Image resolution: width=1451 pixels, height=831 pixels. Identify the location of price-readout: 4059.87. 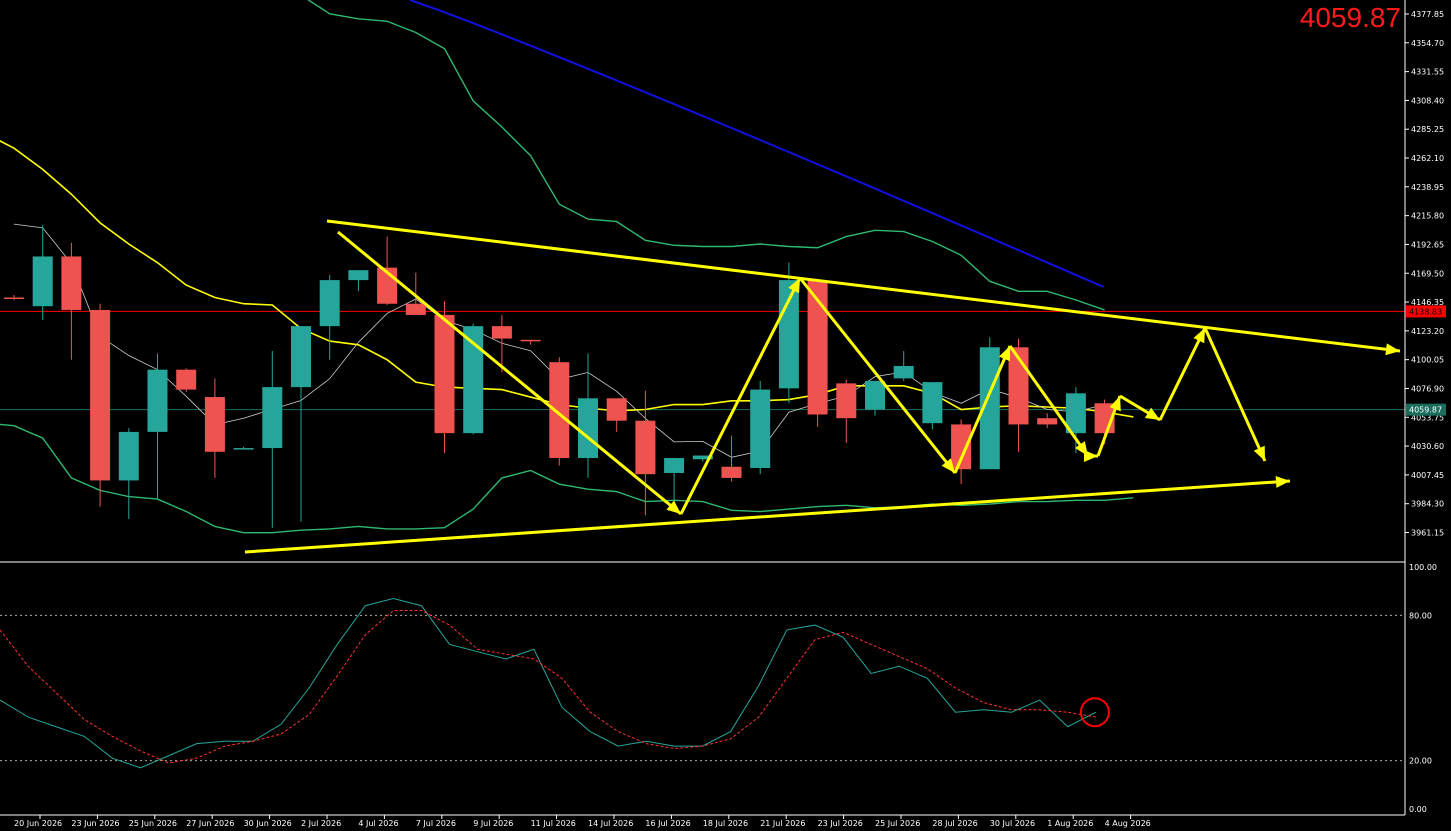
(1350, 17).